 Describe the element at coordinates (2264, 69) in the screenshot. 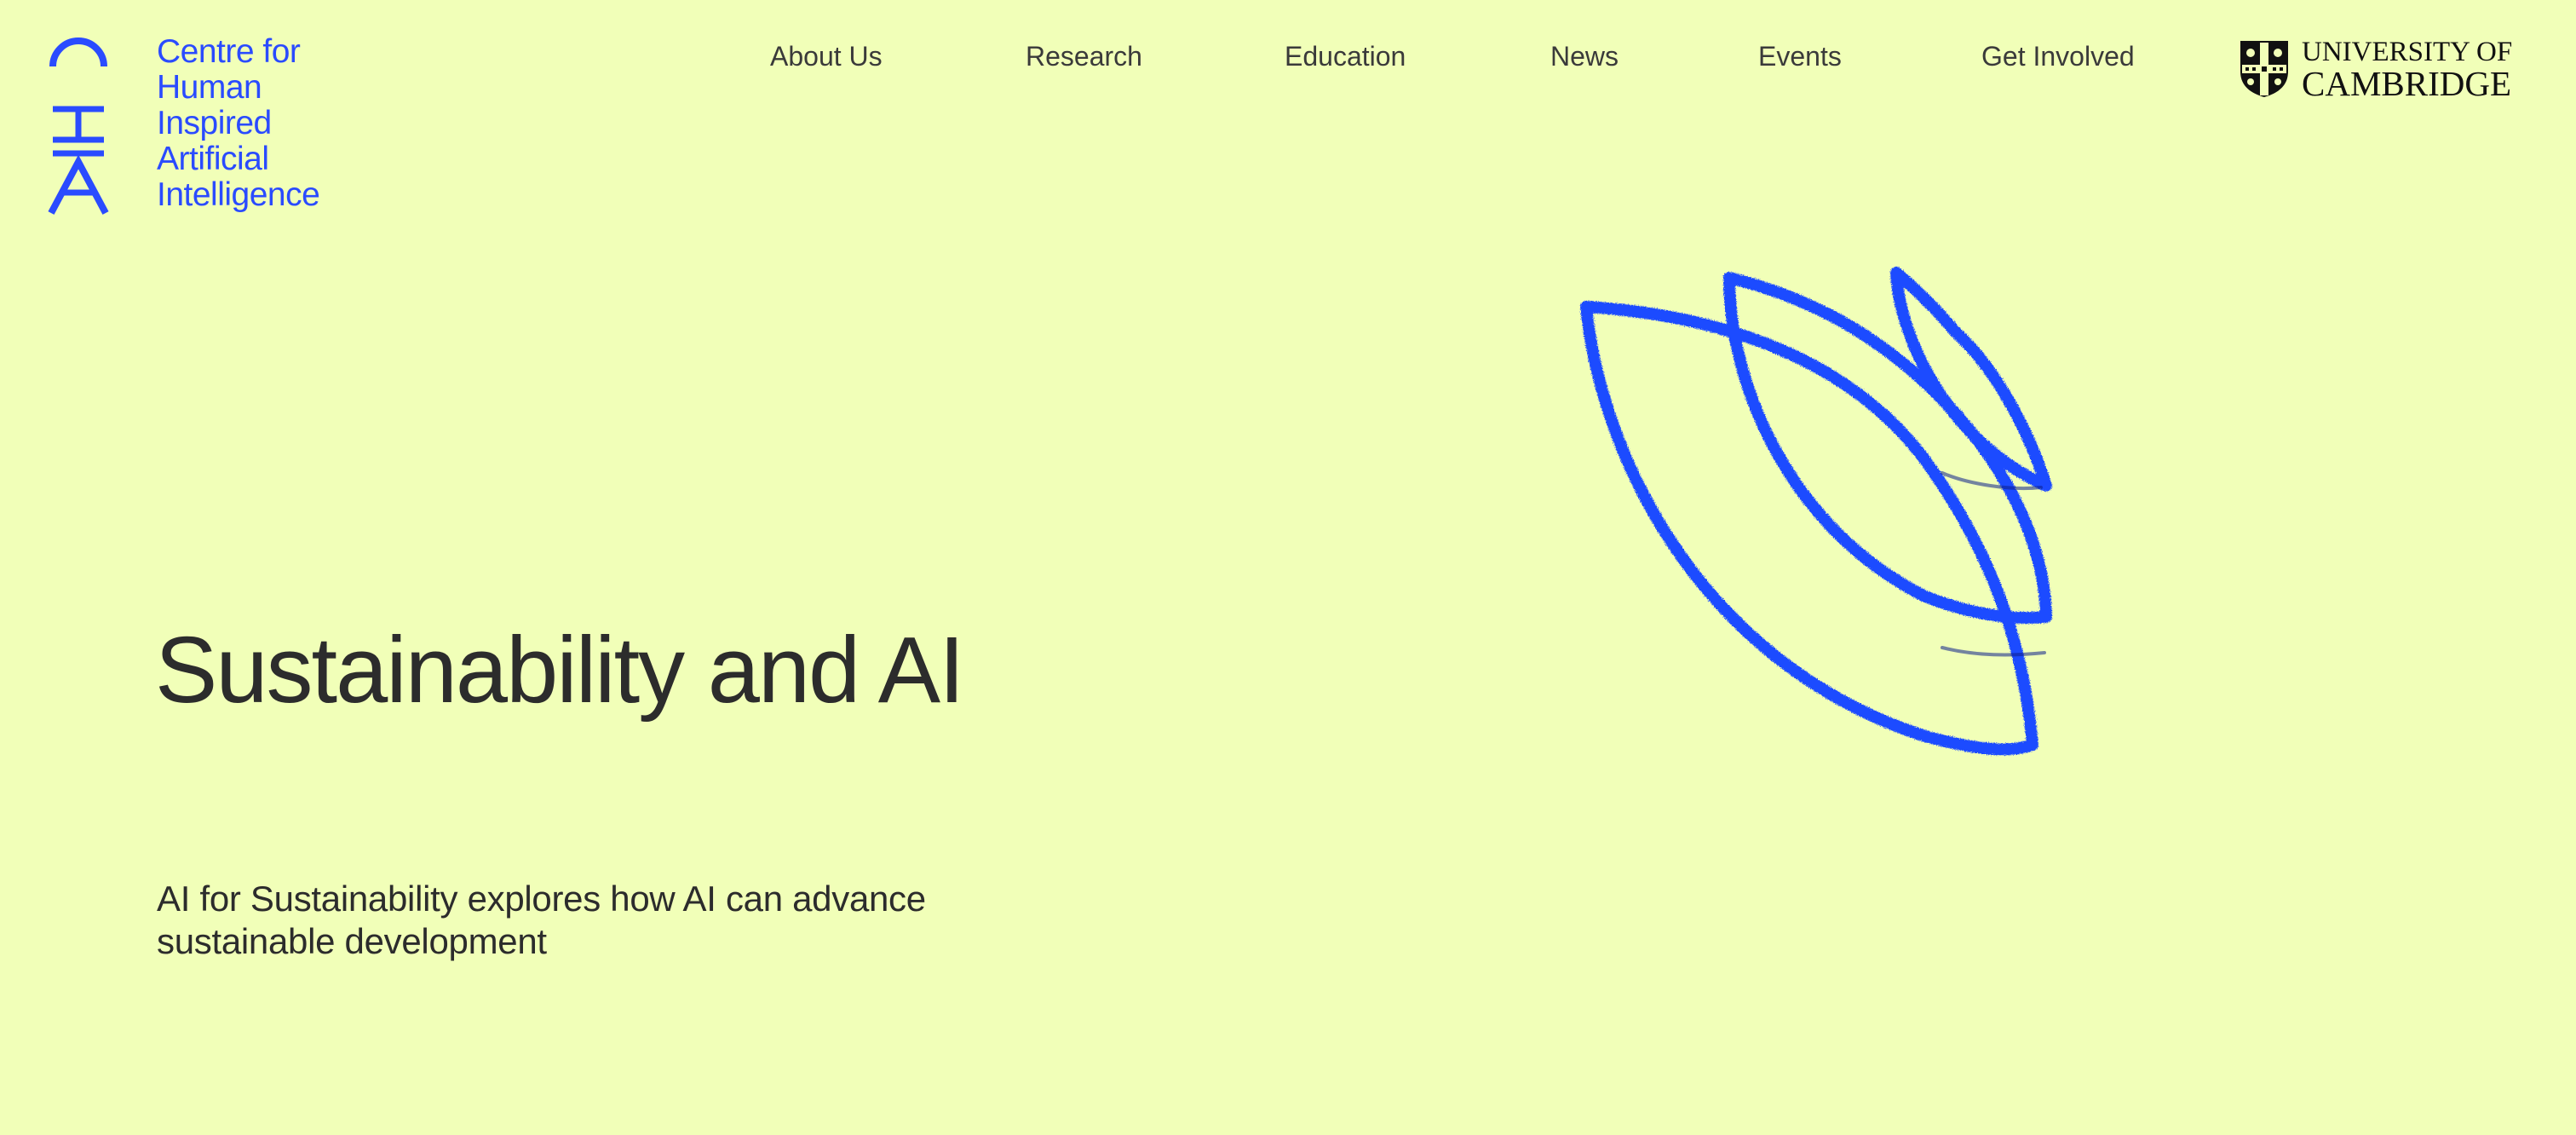

I see `university-shield-icon` at that location.